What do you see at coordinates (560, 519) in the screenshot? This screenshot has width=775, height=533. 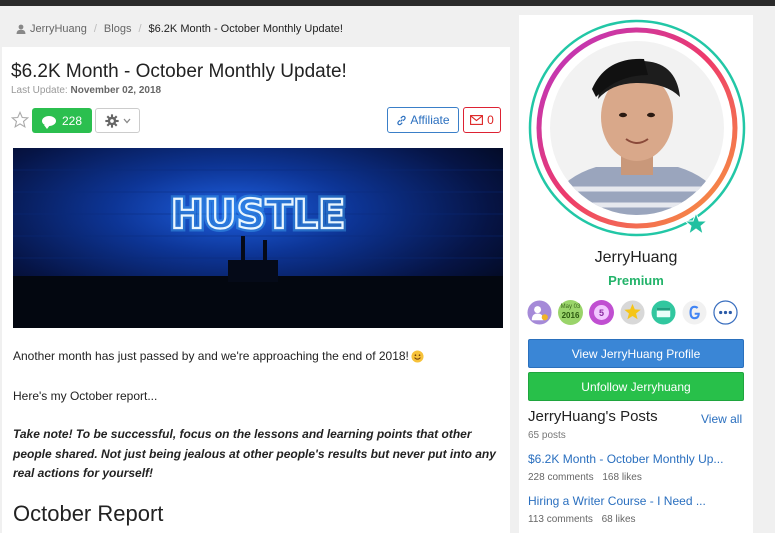 I see `post-comments: 113 comments` at bounding box center [560, 519].